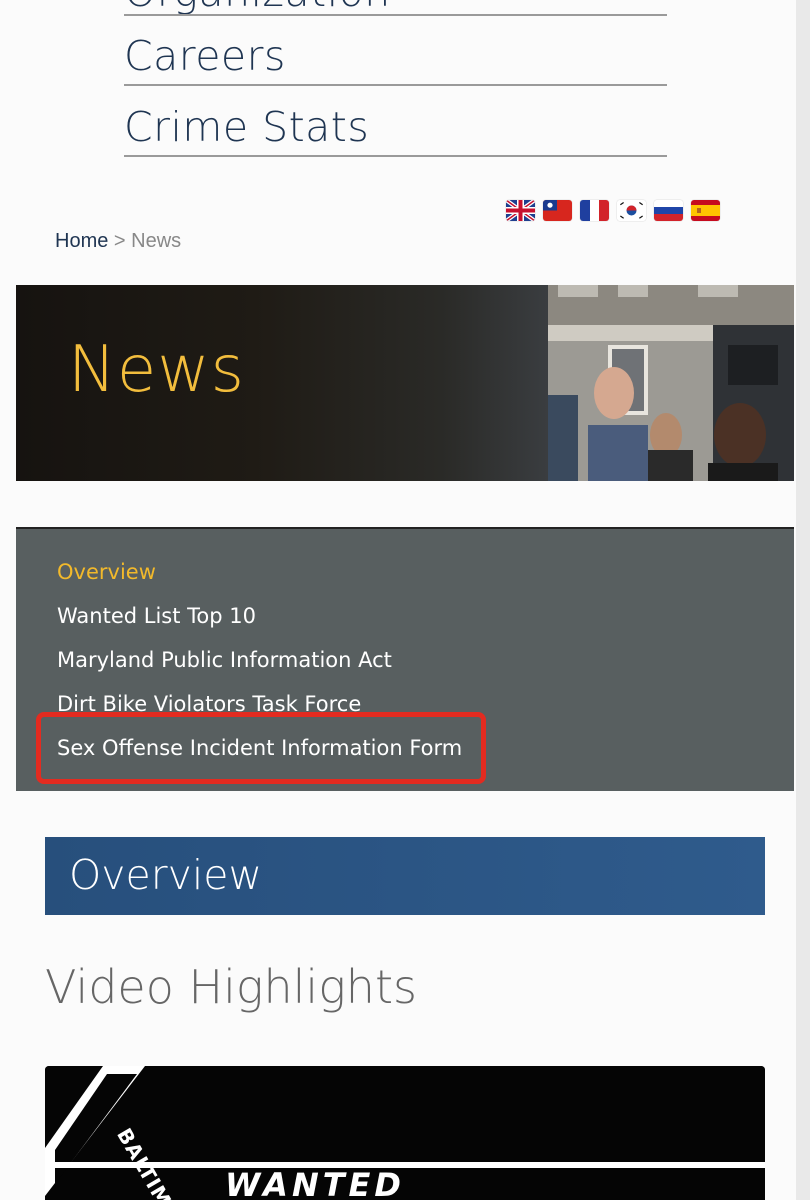 Image resolution: width=810 pixels, height=1200 pixels. Describe the element at coordinates (705, 210) in the screenshot. I see `spain-flag-icon` at that location.